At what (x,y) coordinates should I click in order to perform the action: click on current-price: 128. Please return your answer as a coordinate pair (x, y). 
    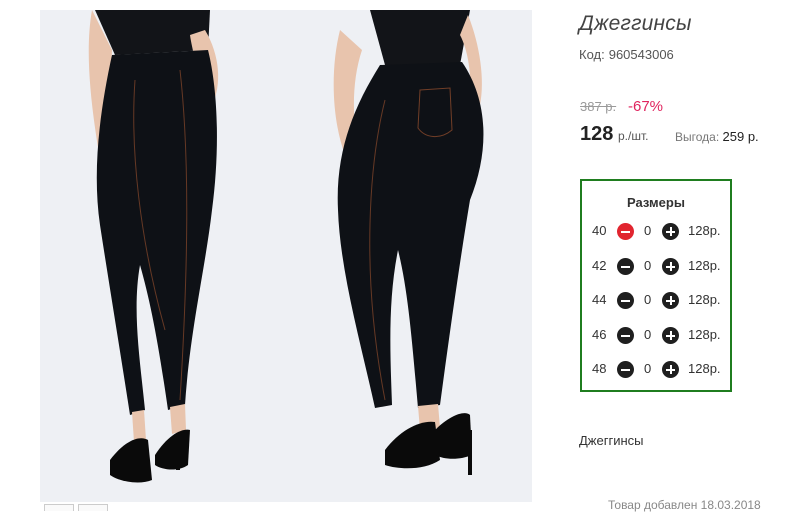
    Looking at the image, I should click on (597, 134).